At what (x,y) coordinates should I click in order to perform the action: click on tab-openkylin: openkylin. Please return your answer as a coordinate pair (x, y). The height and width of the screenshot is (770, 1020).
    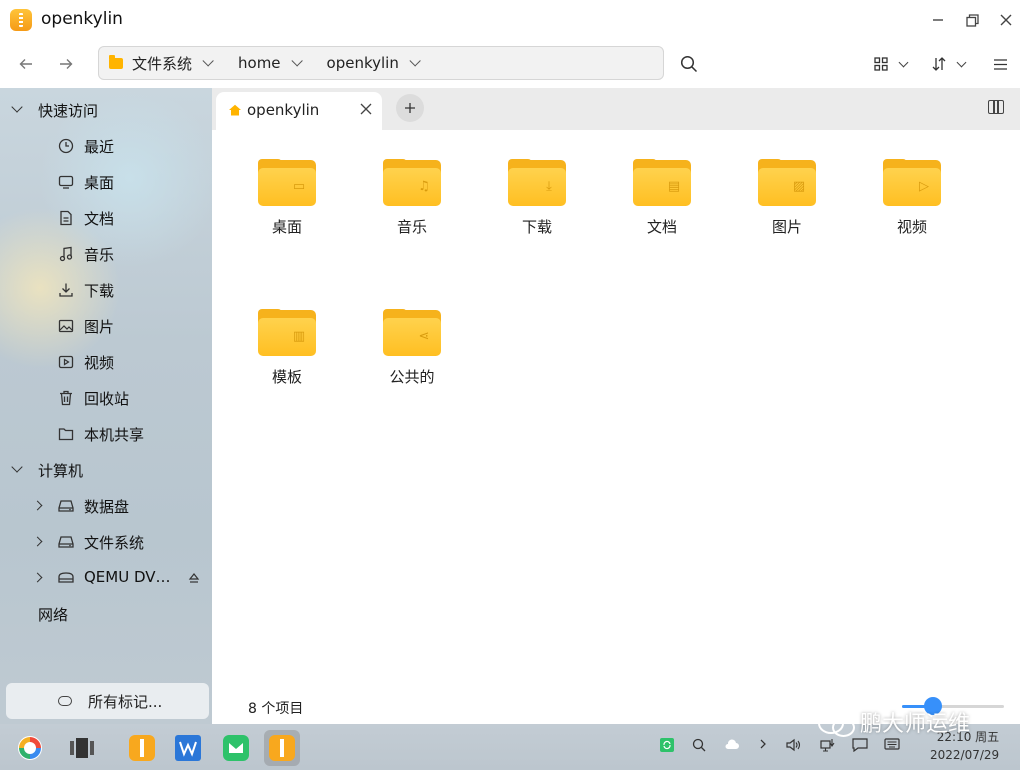
    Looking at the image, I should click on (299, 111).